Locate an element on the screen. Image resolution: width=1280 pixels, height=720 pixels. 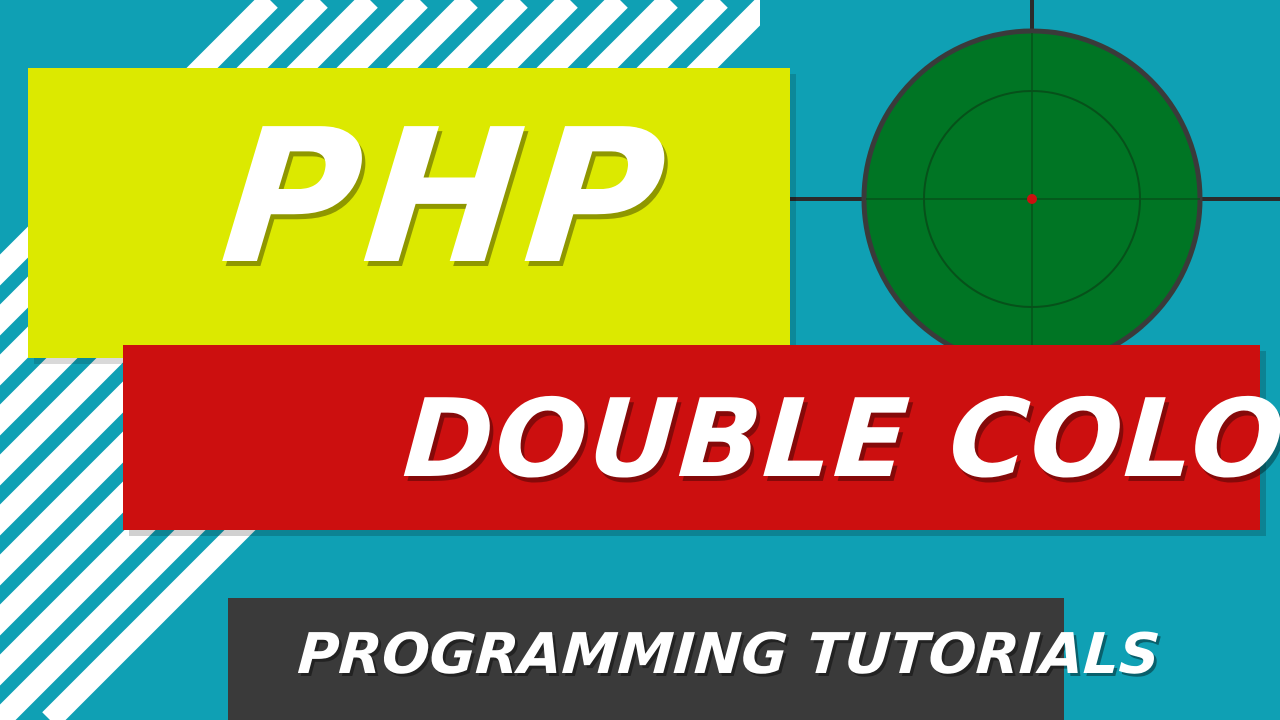
subtitle-text: DOUBLE COLON :: is located at coordinates (839, 439).